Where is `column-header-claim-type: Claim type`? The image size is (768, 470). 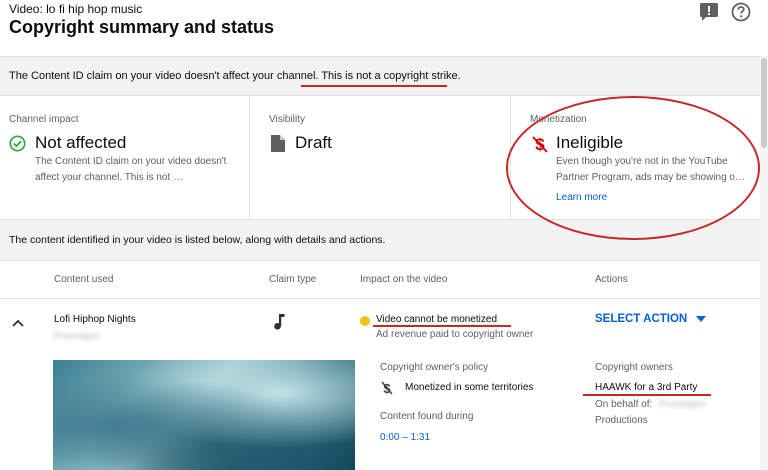 column-header-claim-type: Claim type is located at coordinates (293, 279).